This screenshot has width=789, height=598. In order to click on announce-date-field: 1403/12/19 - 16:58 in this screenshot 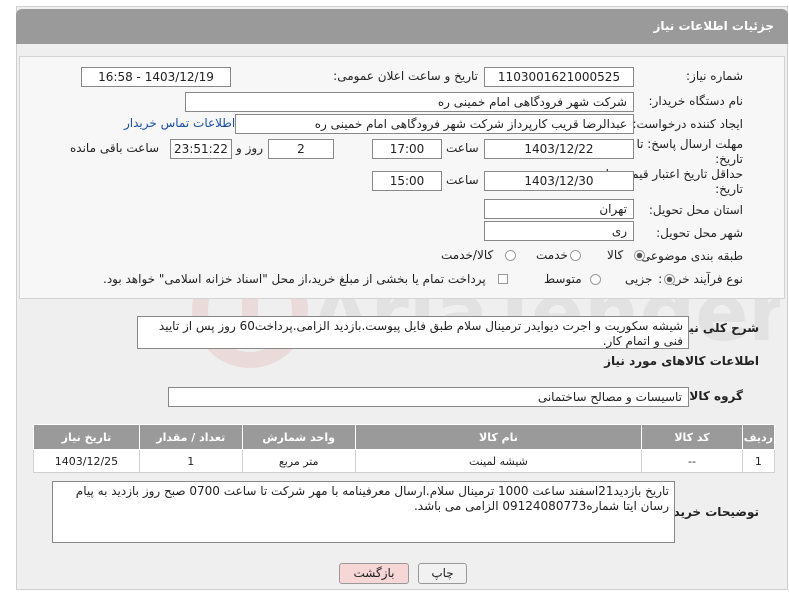, I will do `click(156, 77)`.